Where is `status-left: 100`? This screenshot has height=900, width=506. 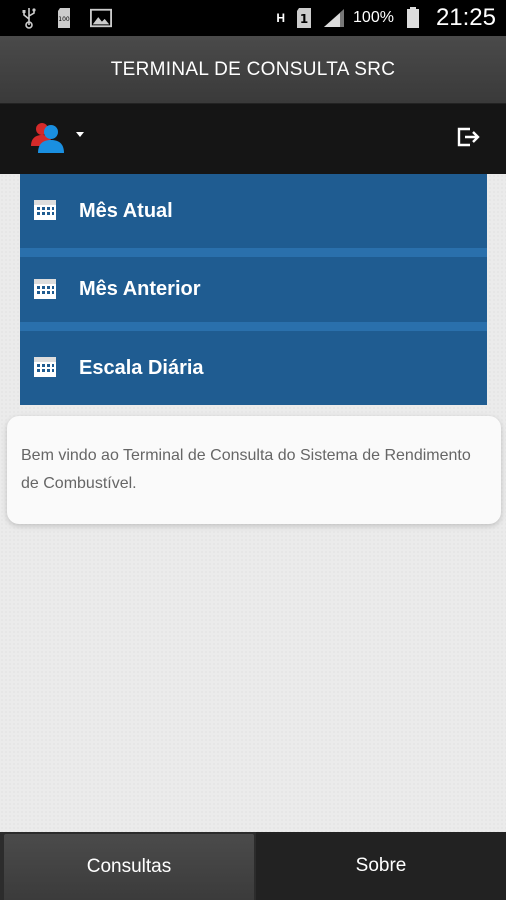
status-left: 100 is located at coordinates (65, 18).